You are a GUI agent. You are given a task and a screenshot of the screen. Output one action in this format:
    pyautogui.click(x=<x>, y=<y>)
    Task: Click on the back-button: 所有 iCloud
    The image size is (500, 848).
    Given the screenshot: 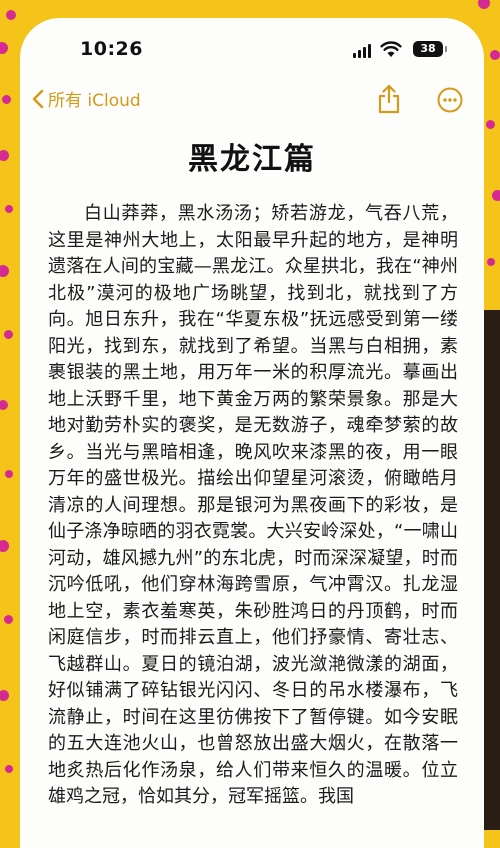 What is the action you would take?
    pyautogui.click(x=86, y=98)
    